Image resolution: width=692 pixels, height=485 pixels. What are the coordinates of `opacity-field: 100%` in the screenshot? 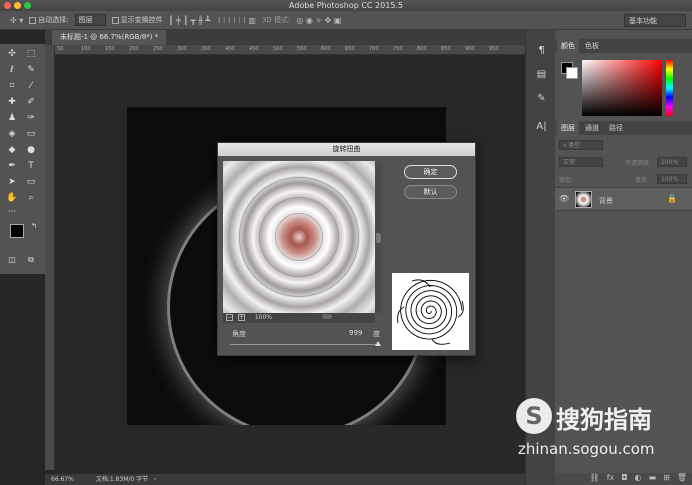 It's located at (672, 162).